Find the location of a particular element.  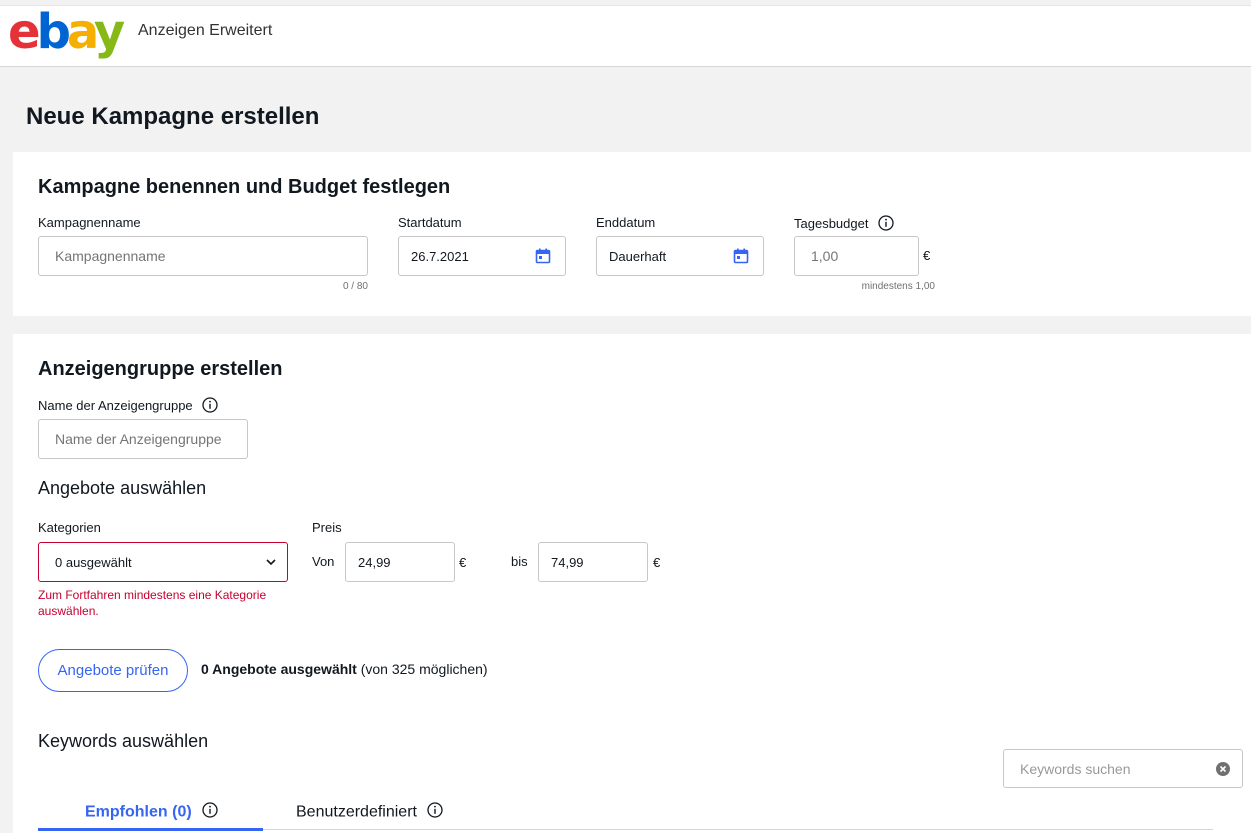

price-to-input: 74,99 is located at coordinates (593, 562).